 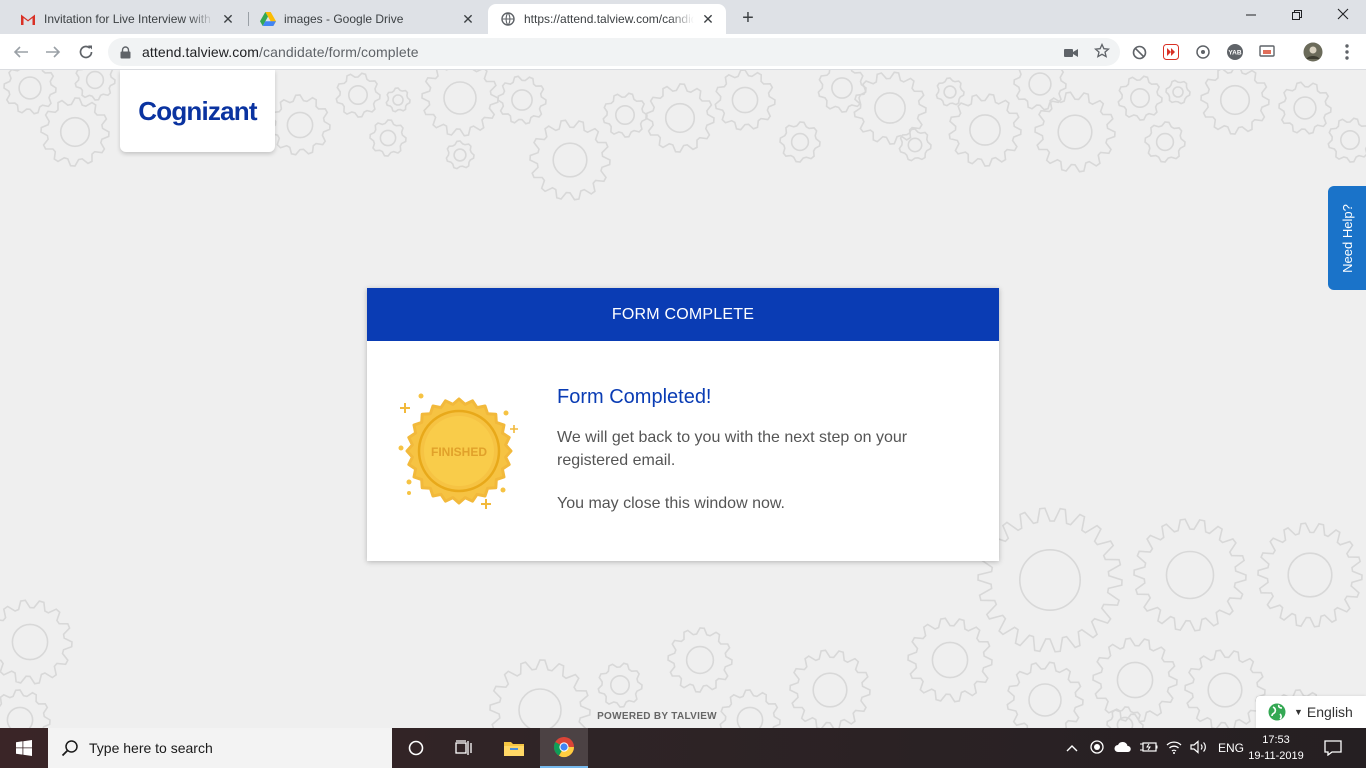 What do you see at coordinates (1251, 15) in the screenshot?
I see `minimize-icon` at bounding box center [1251, 15].